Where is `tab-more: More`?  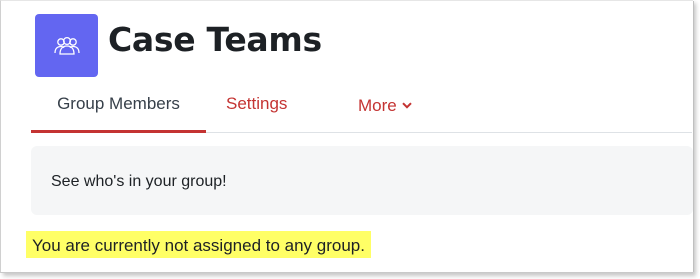
tab-more: More is located at coordinates (385, 109).